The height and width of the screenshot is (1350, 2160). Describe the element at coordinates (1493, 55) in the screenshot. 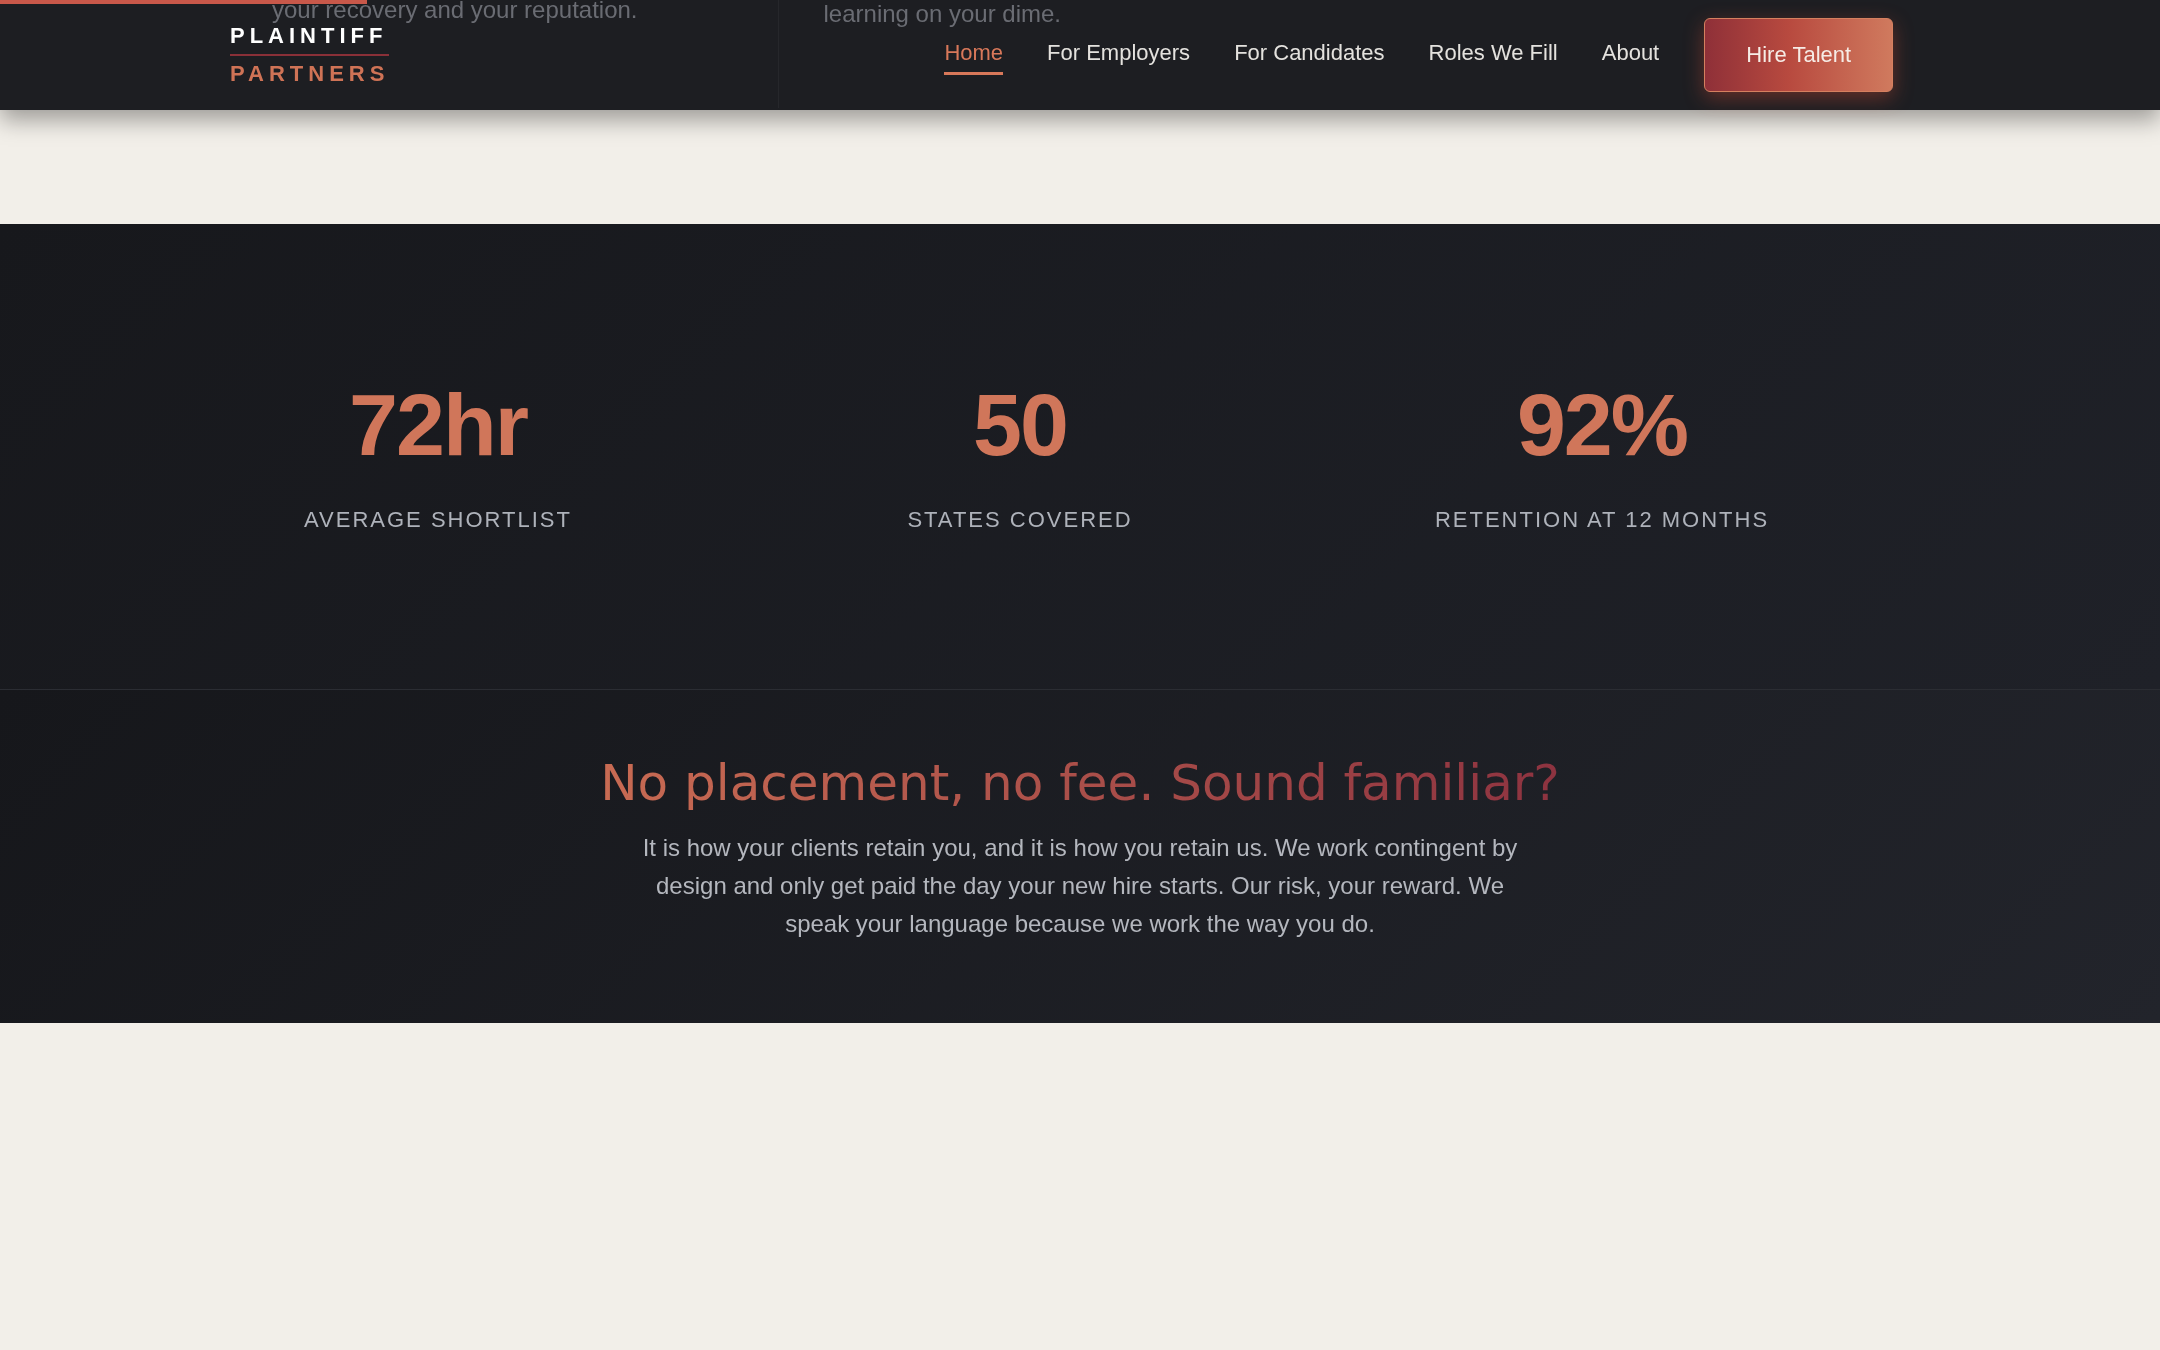

I see `nav-link: Roles We Fill` at that location.